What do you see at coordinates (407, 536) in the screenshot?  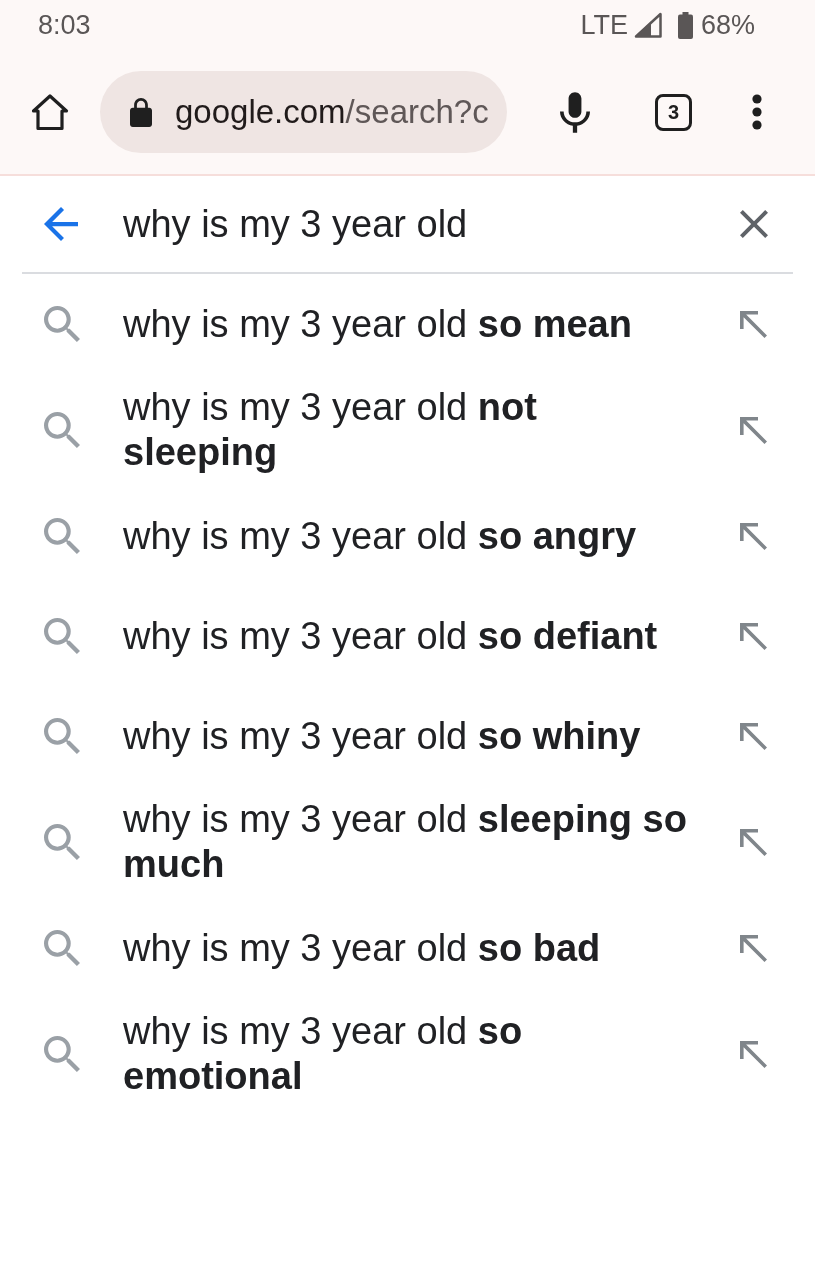 I see `suggestion-link: why is my 3 year old so angry` at bounding box center [407, 536].